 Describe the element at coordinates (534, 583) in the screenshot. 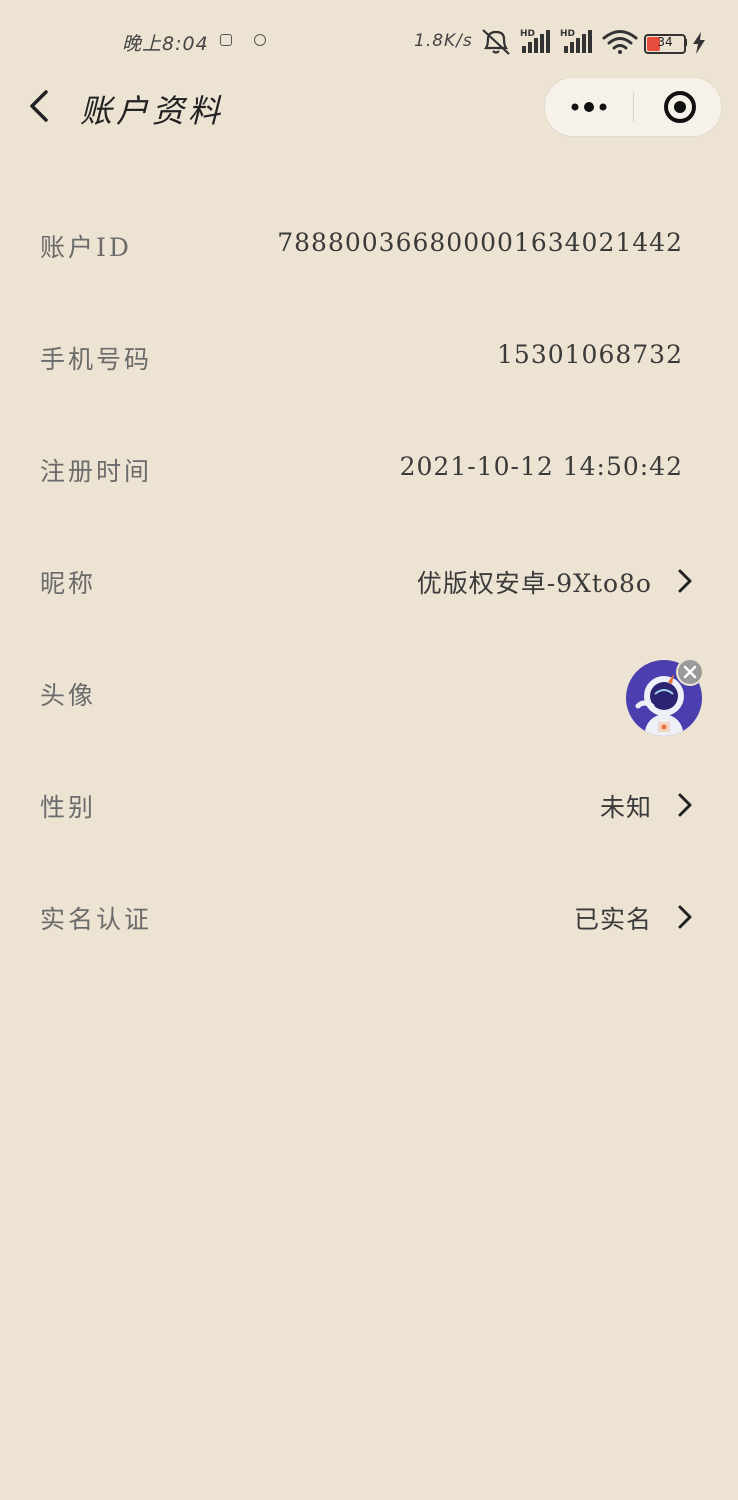

I see `nickname-value: 优版权安卓-9Xto8o` at that location.